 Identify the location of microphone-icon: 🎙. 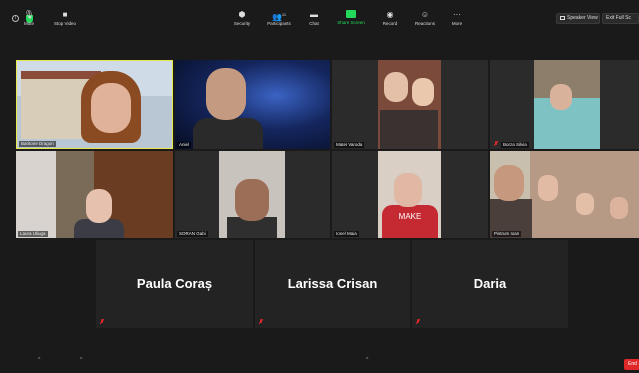
(29, 14).